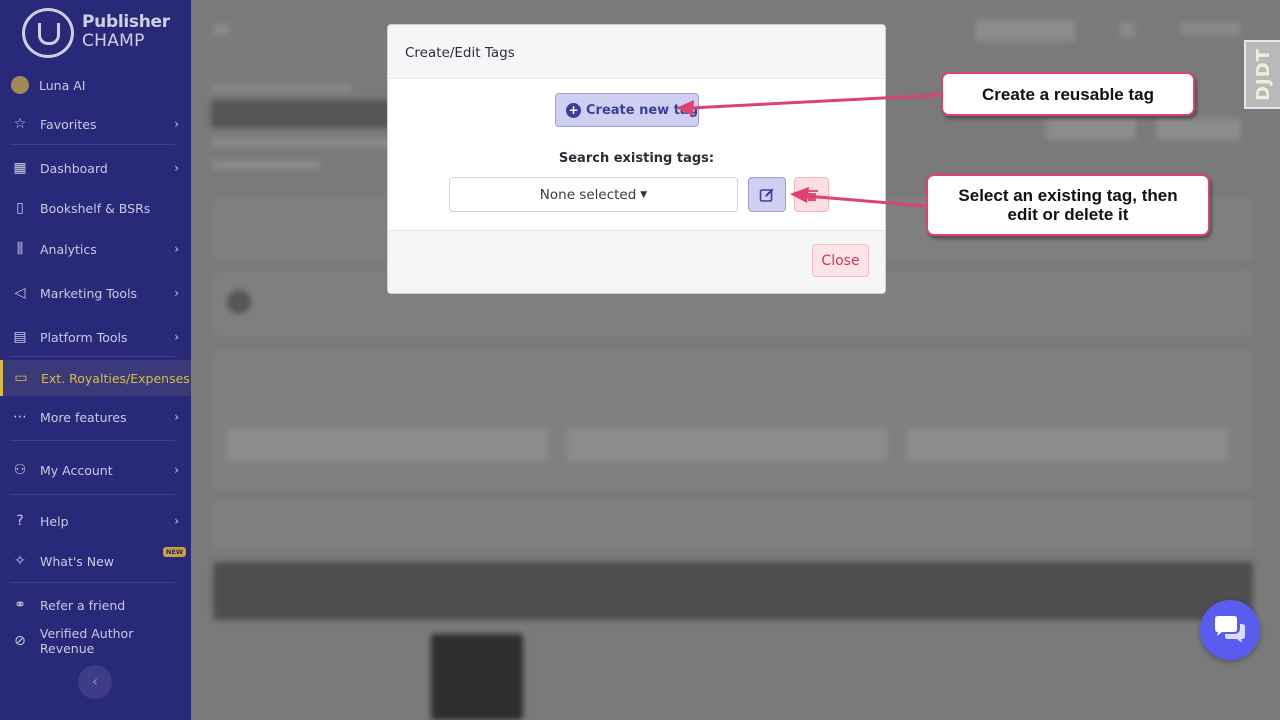  What do you see at coordinates (840, 260) in the screenshot?
I see `close-button: Close` at bounding box center [840, 260].